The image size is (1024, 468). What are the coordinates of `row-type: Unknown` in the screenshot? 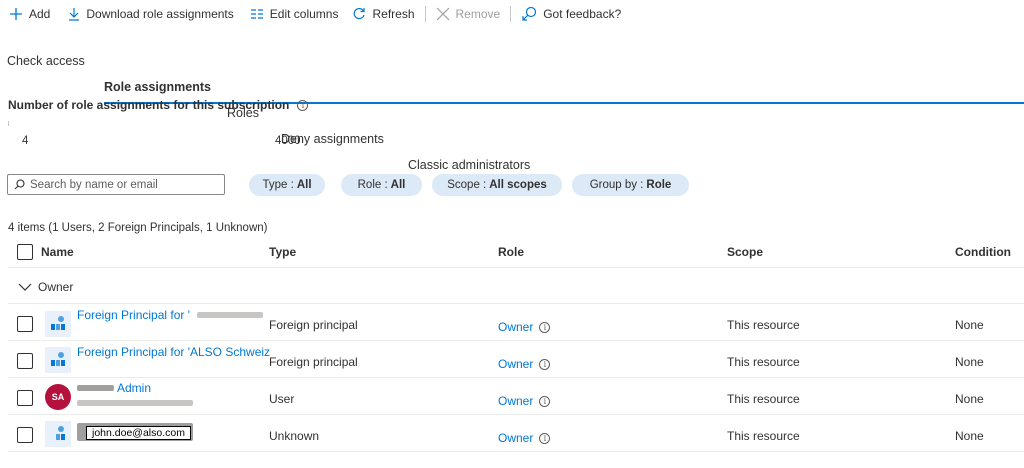 It's located at (294, 436).